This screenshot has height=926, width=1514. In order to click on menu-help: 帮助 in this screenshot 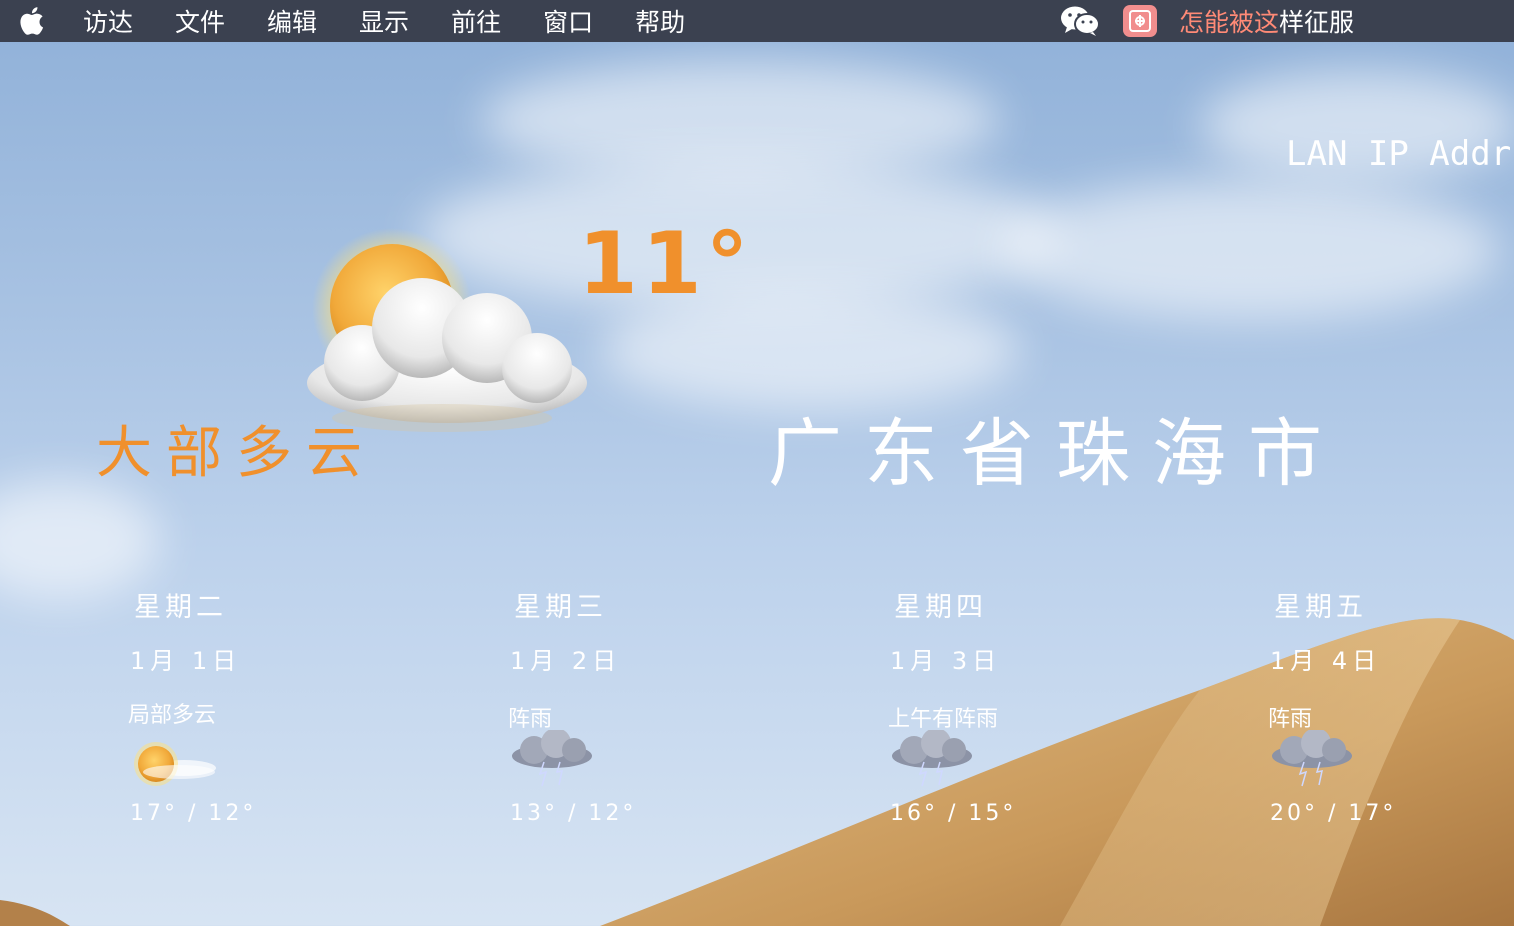, I will do `click(660, 21)`.